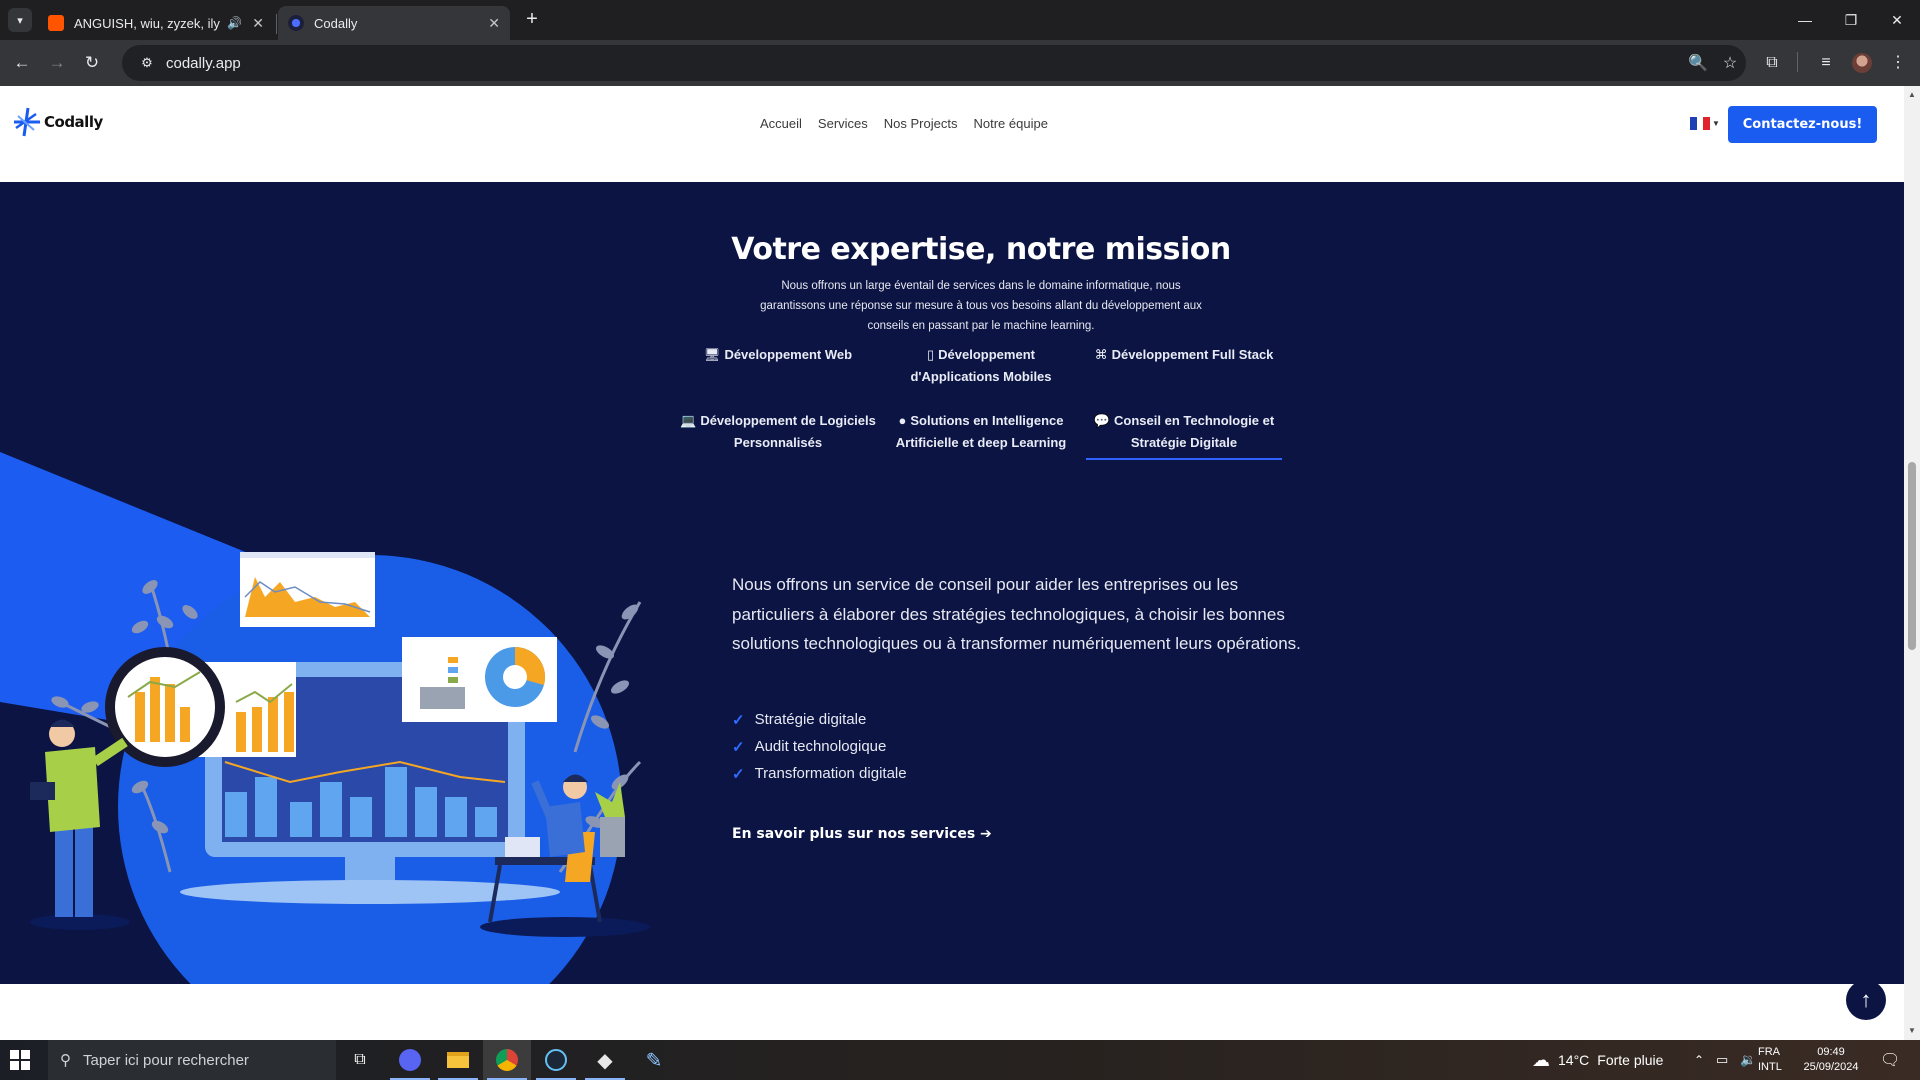 This screenshot has height=1080, width=1920. Describe the element at coordinates (1102, 420) in the screenshot. I see `comments-icon: 💬` at that location.